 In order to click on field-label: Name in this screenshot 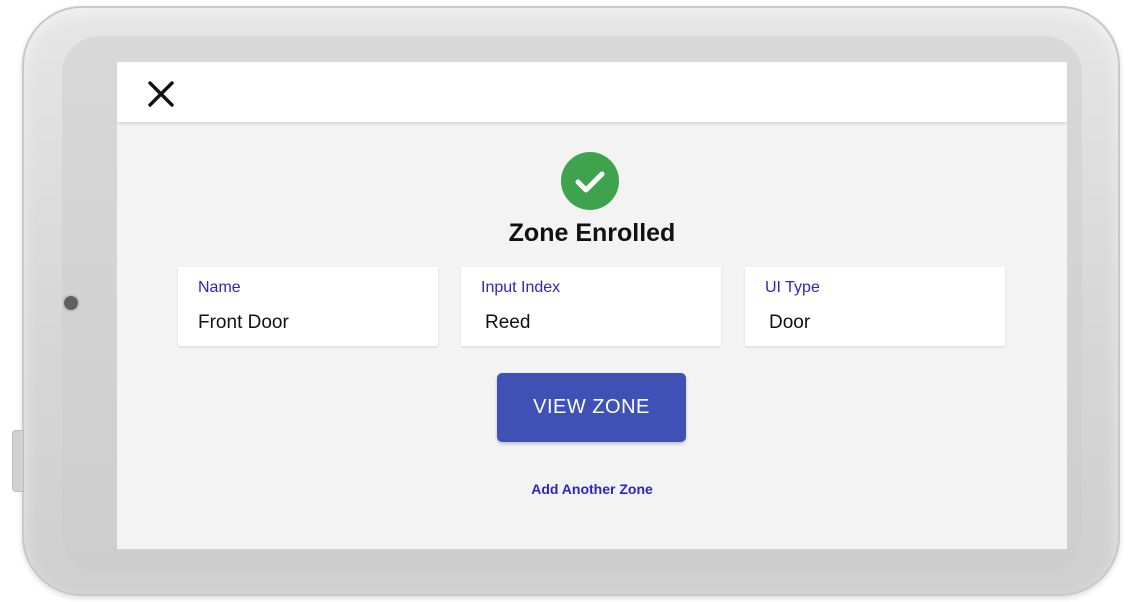, I will do `click(219, 287)`.